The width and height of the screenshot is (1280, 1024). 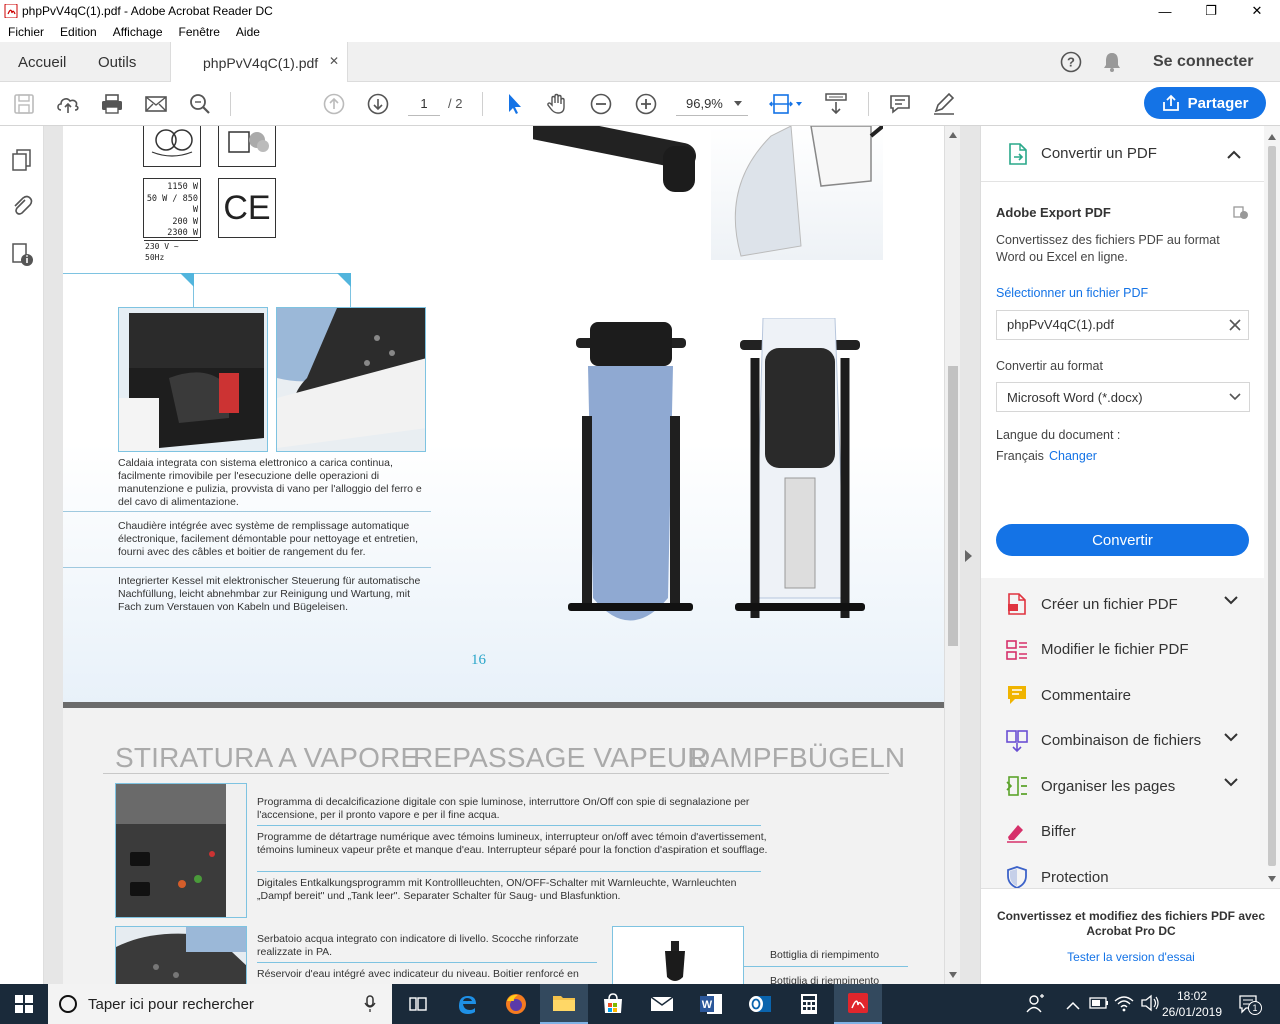 What do you see at coordinates (42, 62) in the screenshot?
I see `tab-accueil: Accueil` at bounding box center [42, 62].